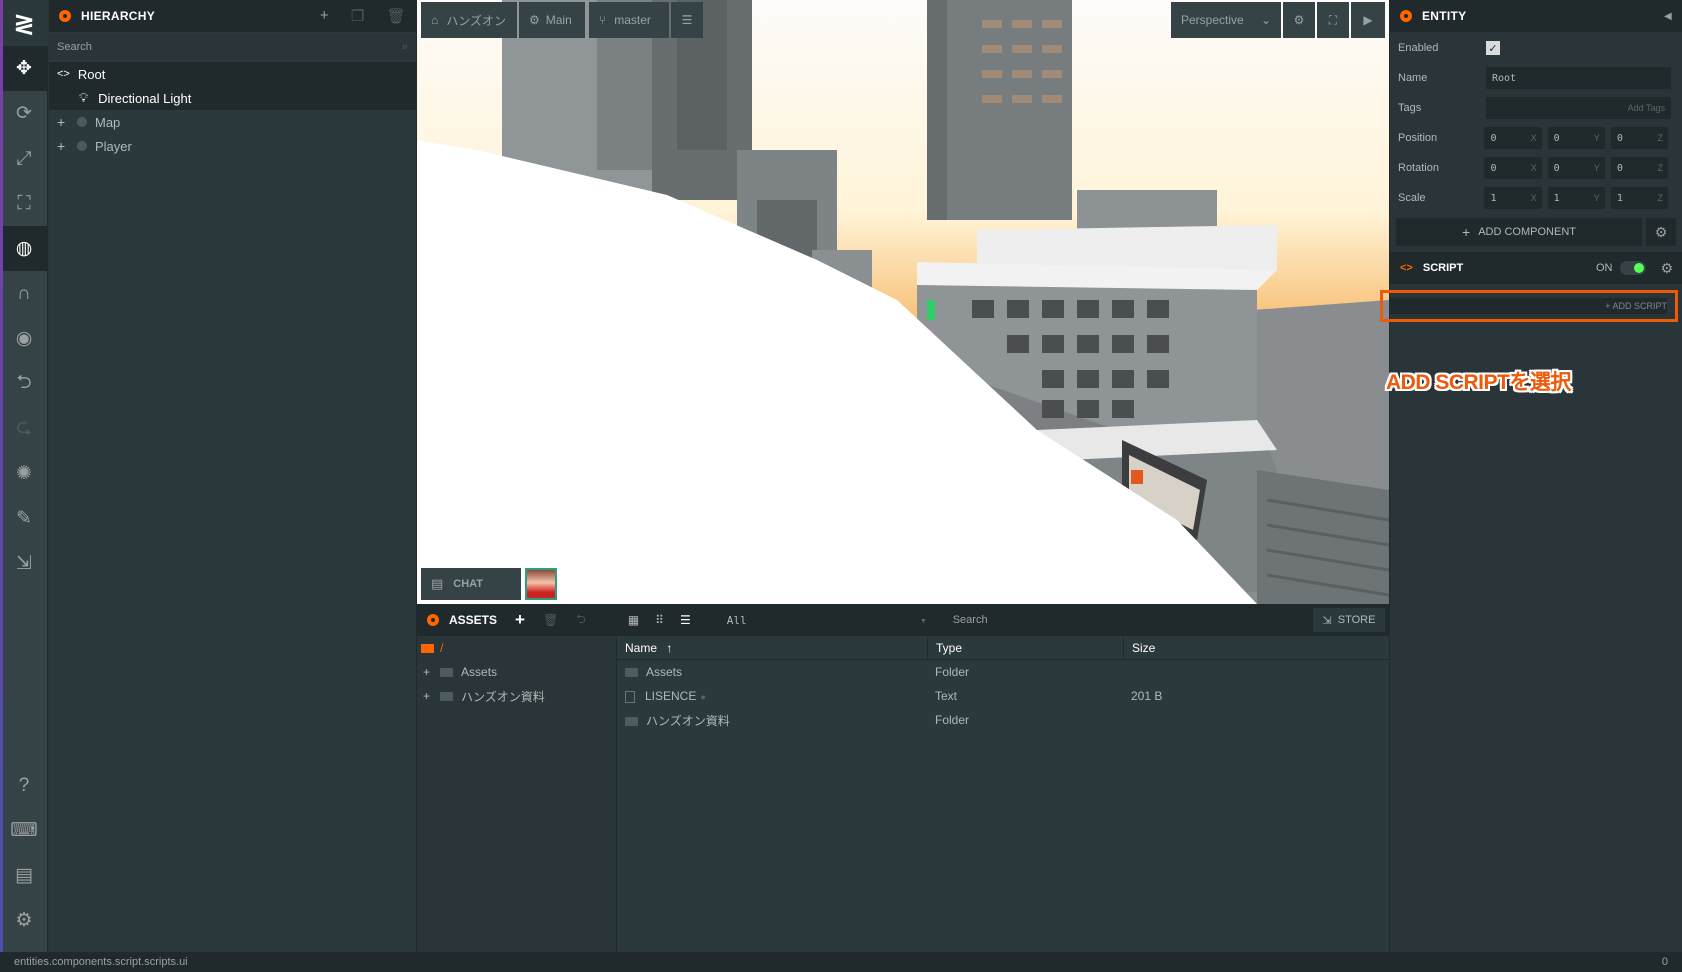 The width and height of the screenshot is (1682, 972). What do you see at coordinates (1333, 20) in the screenshot?
I see `fullscreen-icon: ⛶` at bounding box center [1333, 20].